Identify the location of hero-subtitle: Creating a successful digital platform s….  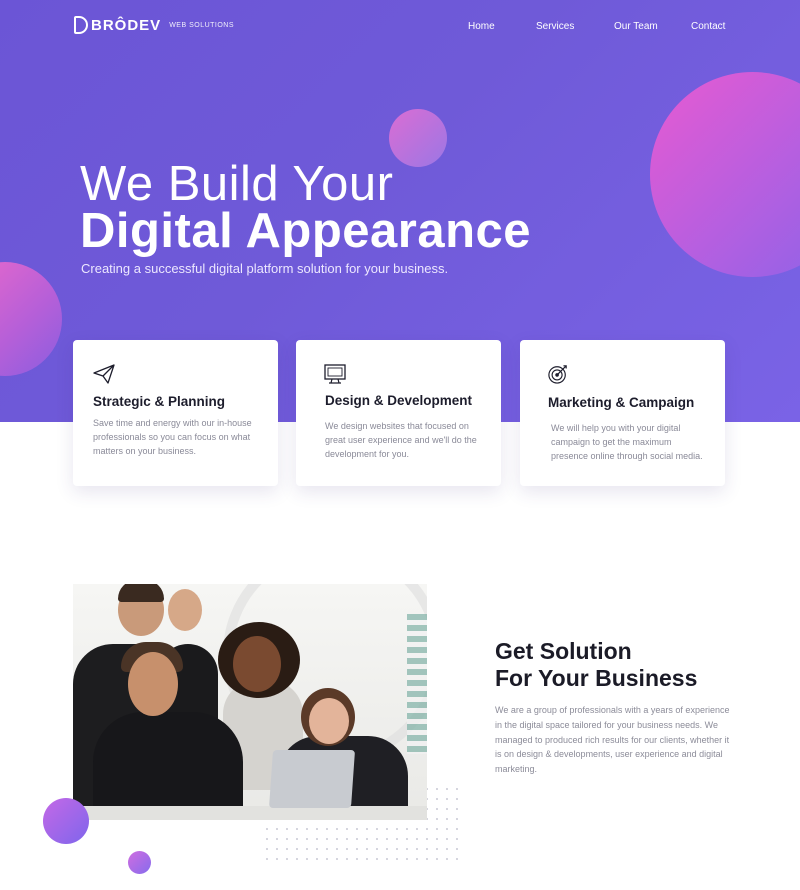
(265, 268).